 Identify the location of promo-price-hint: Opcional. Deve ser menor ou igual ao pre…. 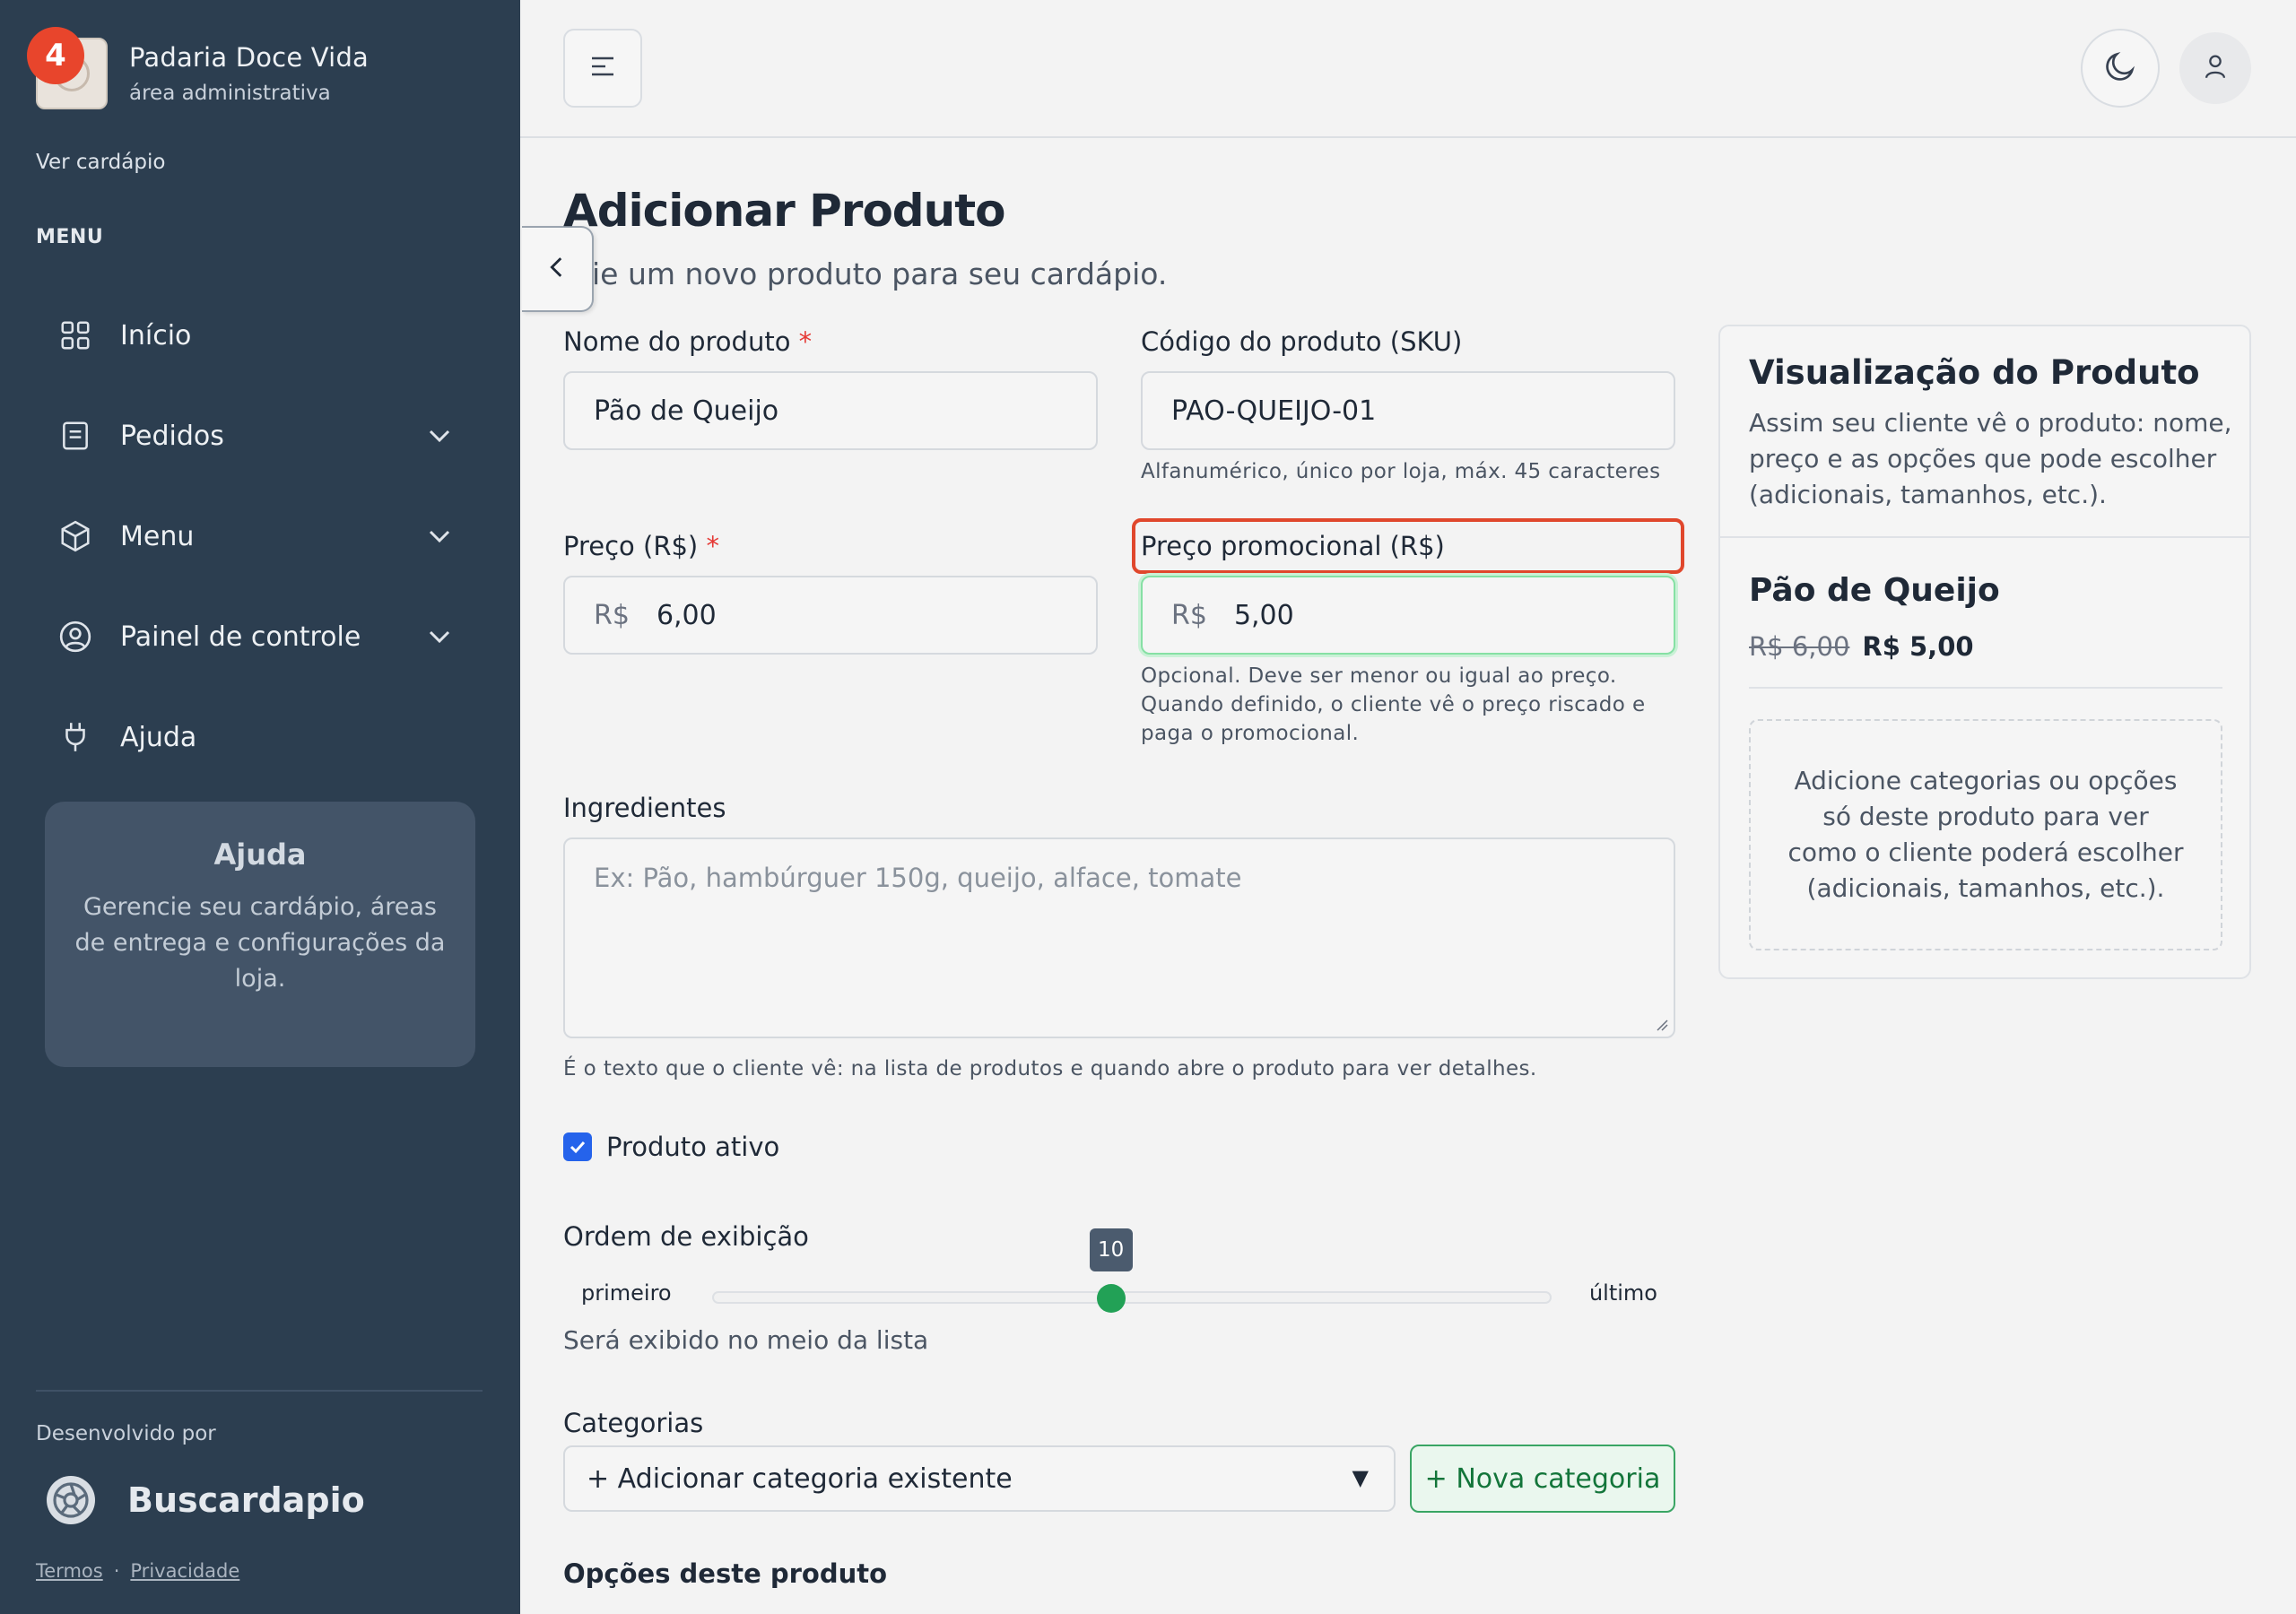
(1393, 704).